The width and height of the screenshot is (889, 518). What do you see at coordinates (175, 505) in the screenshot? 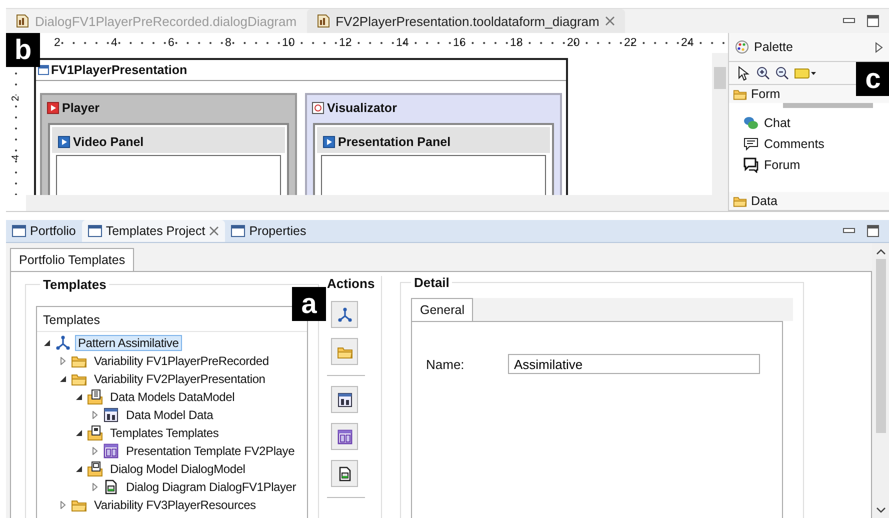
I see `tree-item: Variability FV3PlayerResources` at bounding box center [175, 505].